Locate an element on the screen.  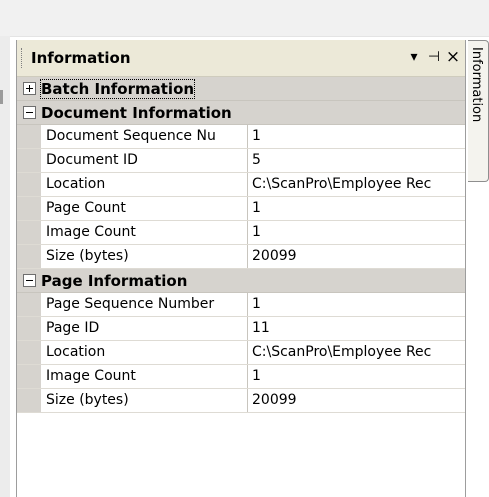
property-value: 5 is located at coordinates (357, 160).